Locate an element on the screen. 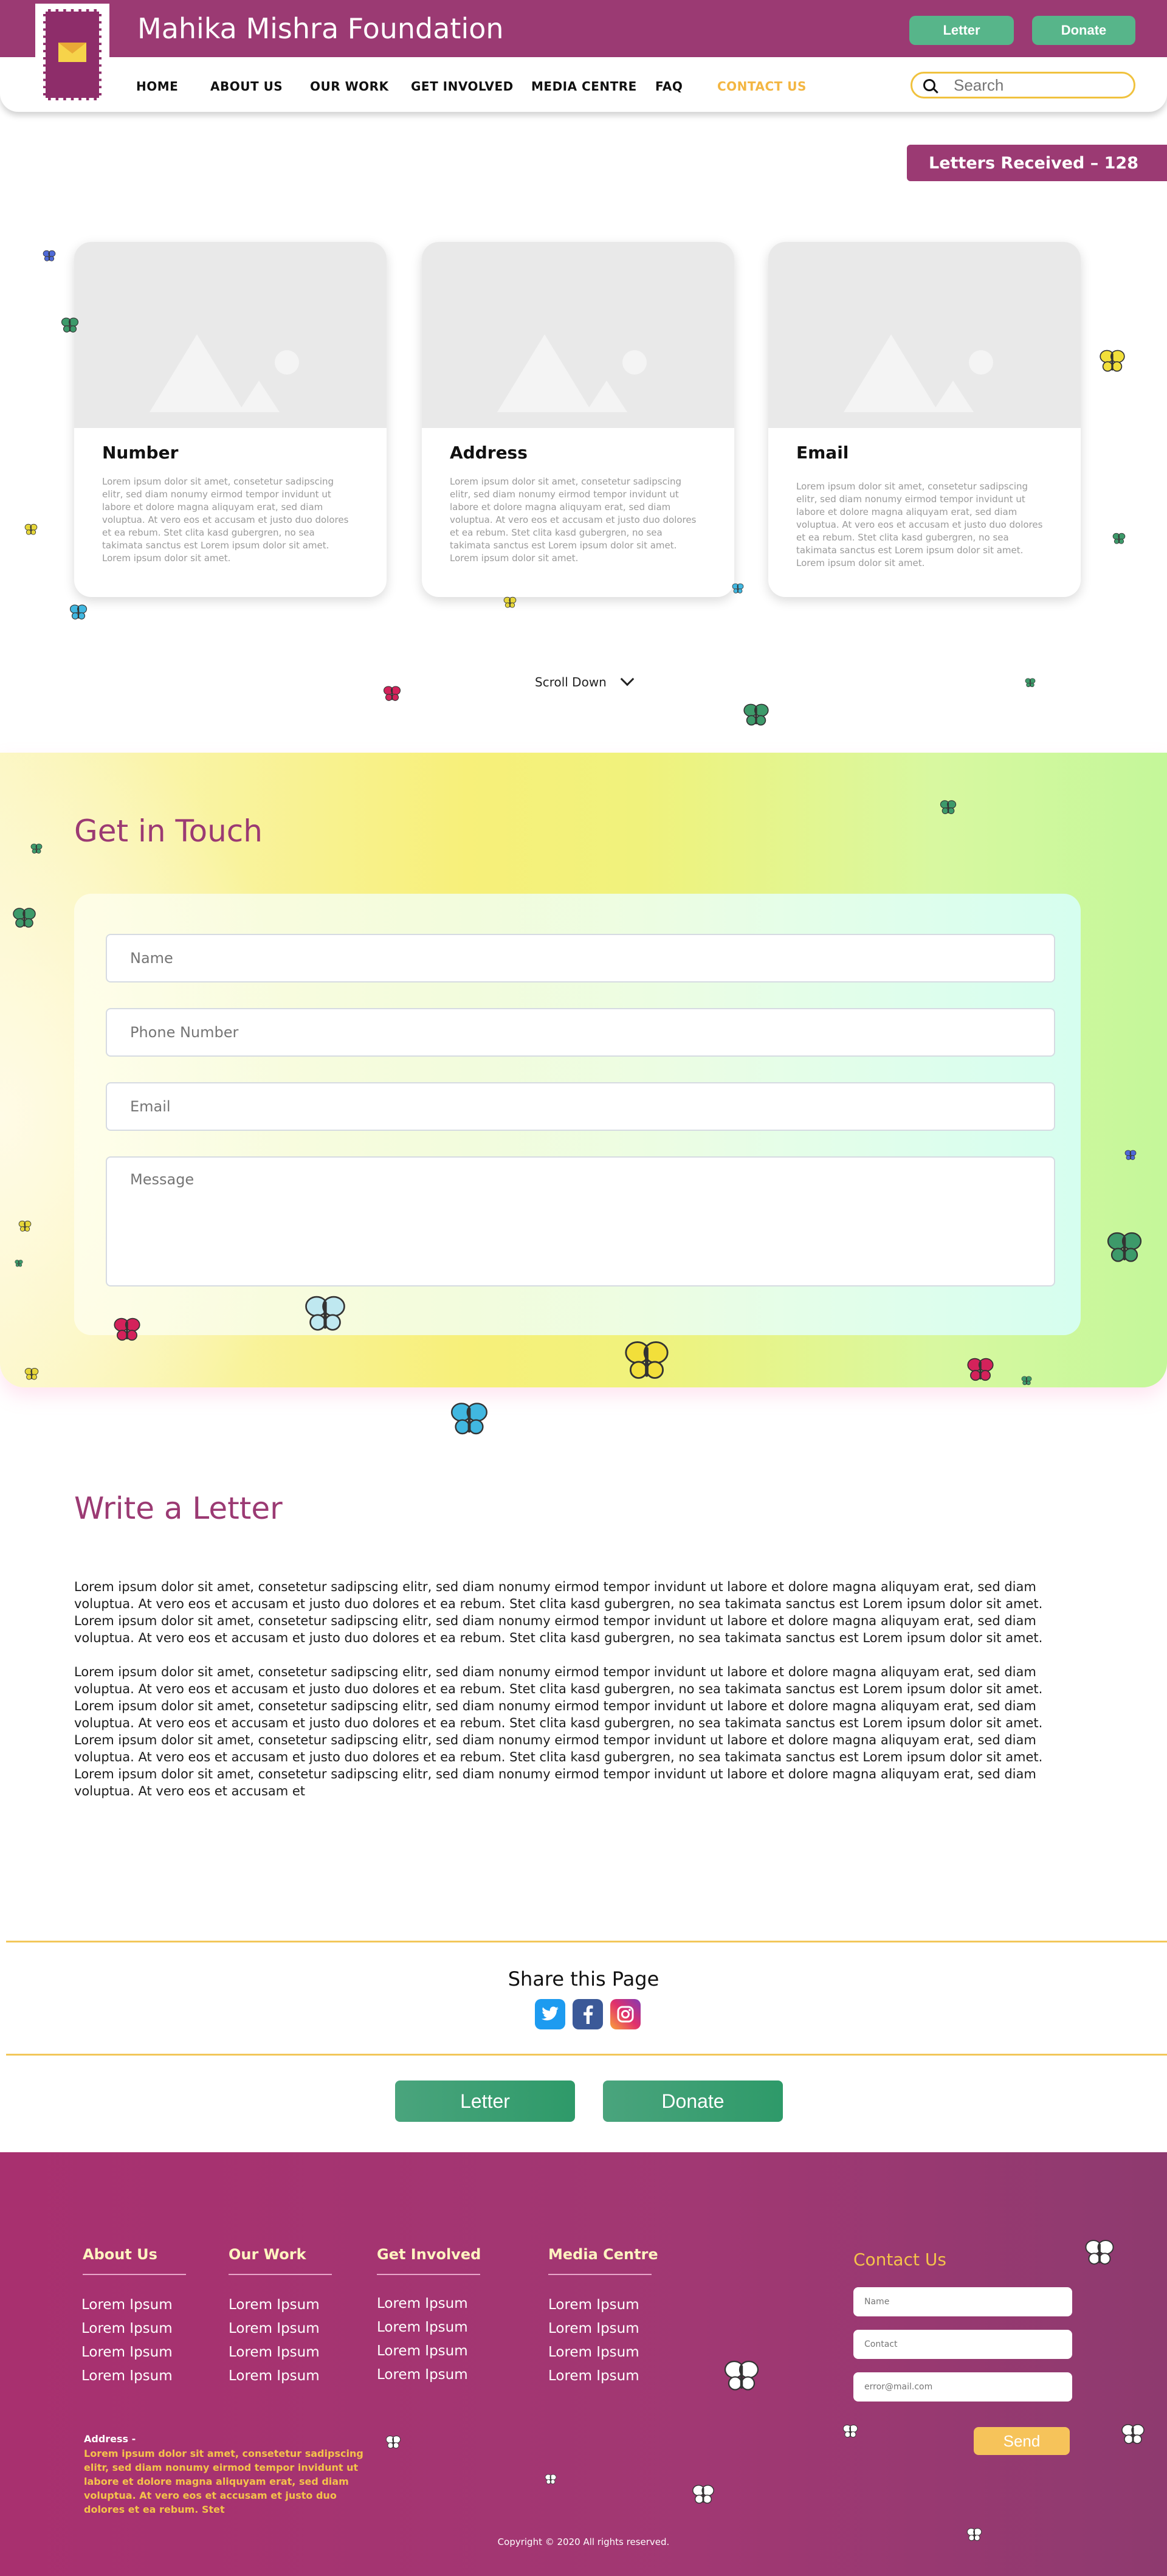 Image resolution: width=1167 pixels, height=2576 pixels. site-title: Mahika Mishra Foundation is located at coordinates (320, 29).